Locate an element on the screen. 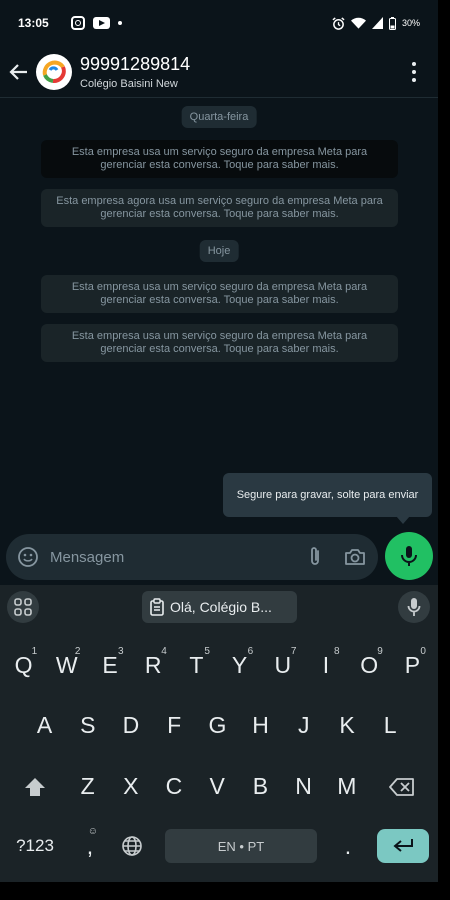 This screenshot has height=900, width=450. key-label: R is located at coordinates (153, 664).